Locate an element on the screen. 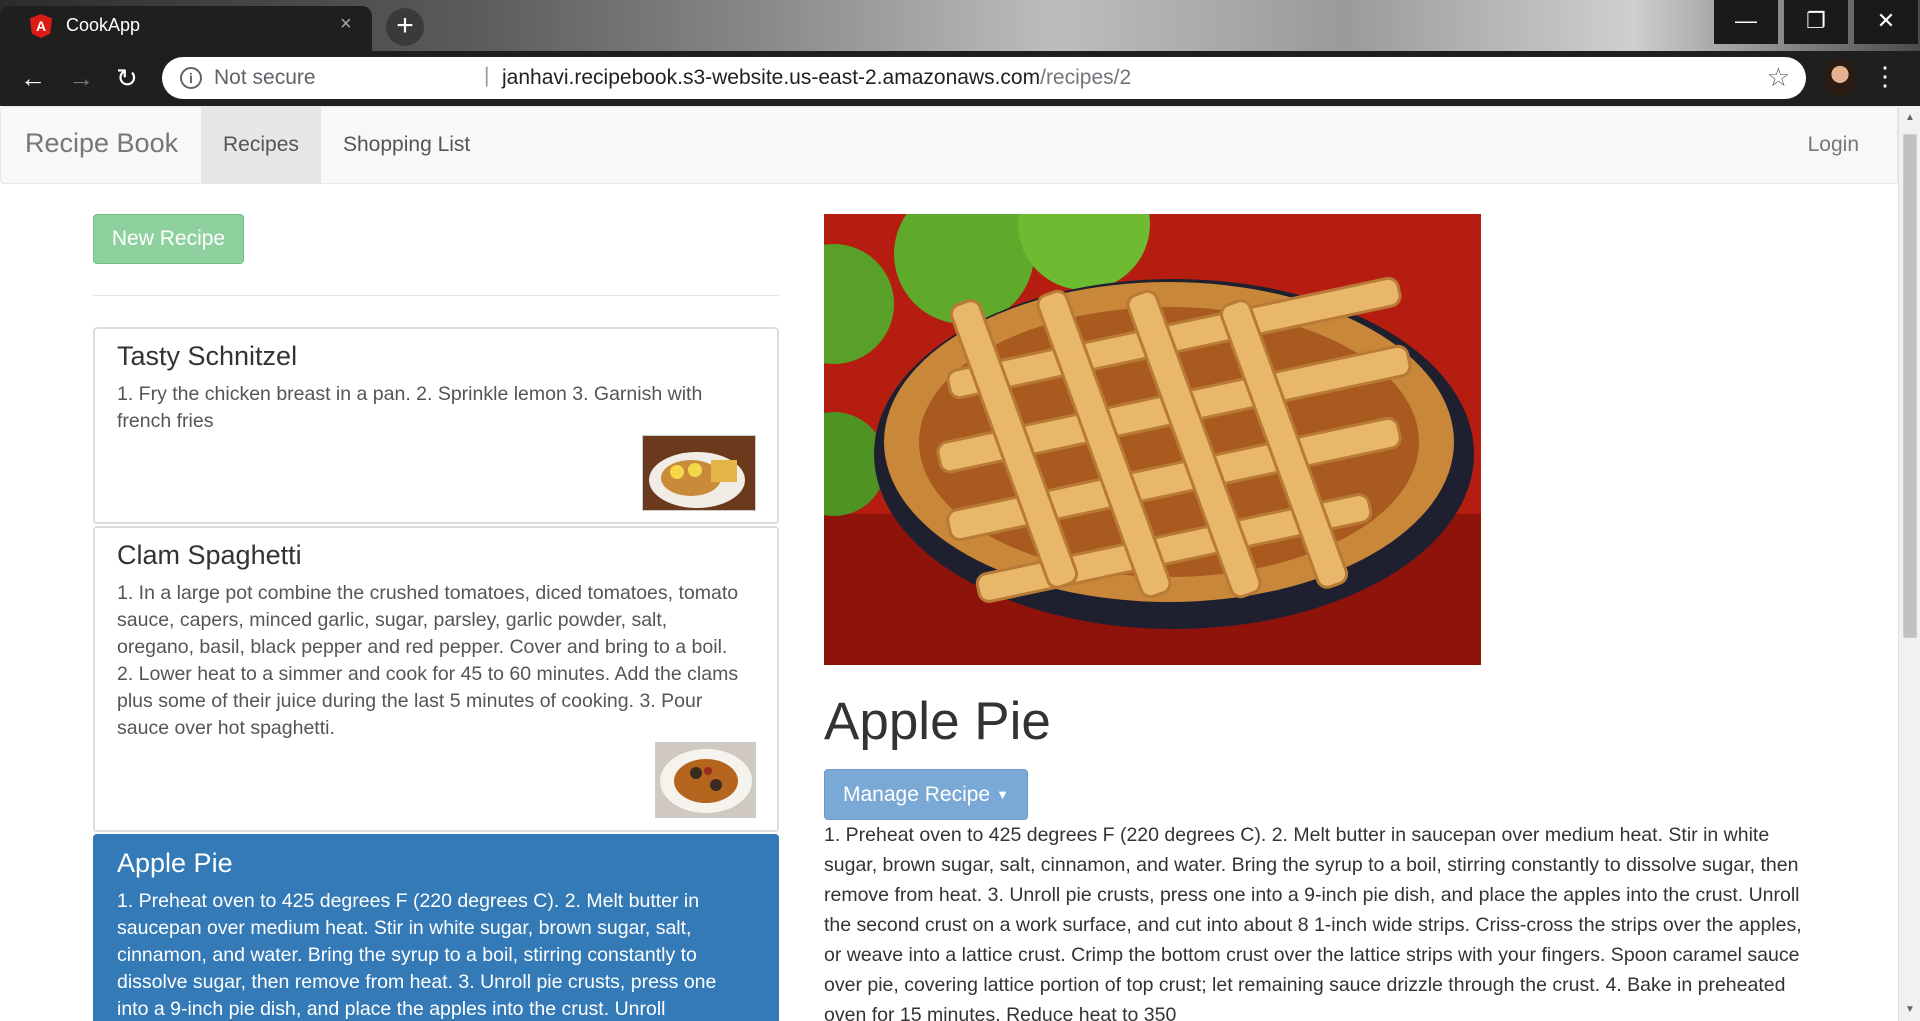 The width and height of the screenshot is (1920, 1021). new-tab-button: + is located at coordinates (405, 27).